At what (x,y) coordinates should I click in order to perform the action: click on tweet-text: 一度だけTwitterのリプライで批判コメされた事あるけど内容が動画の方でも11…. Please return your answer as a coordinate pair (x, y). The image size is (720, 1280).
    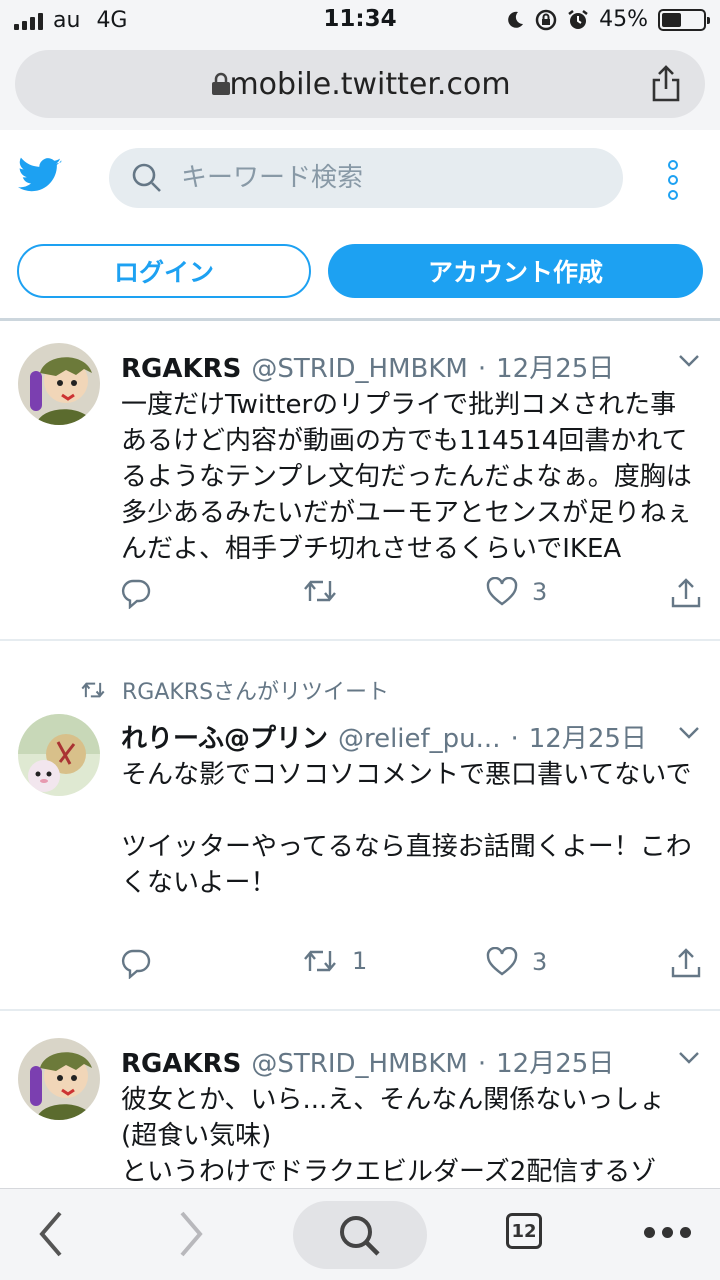
    Looking at the image, I should click on (406, 477).